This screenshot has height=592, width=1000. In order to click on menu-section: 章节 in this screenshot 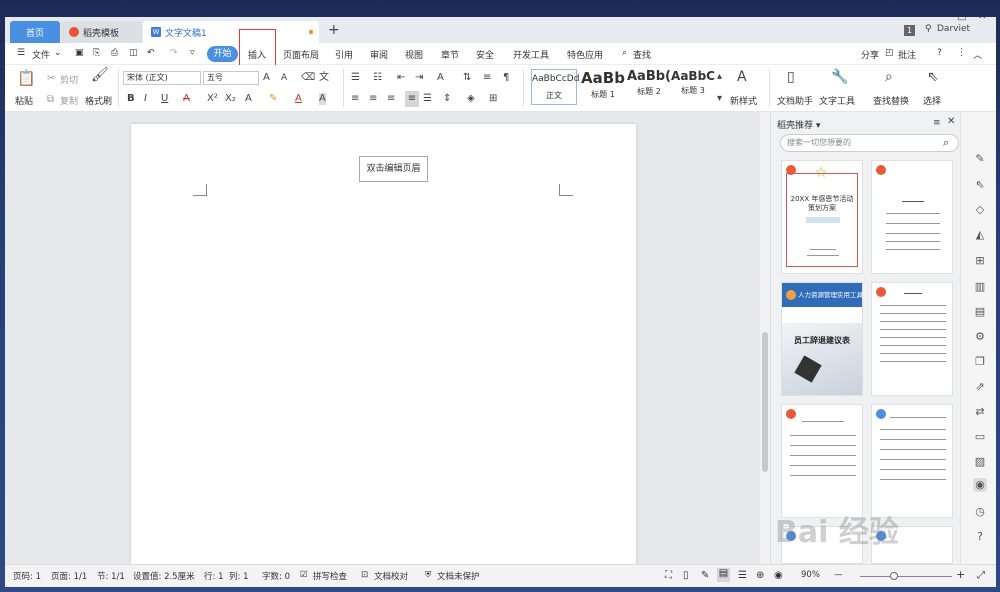, I will do `click(450, 54)`.